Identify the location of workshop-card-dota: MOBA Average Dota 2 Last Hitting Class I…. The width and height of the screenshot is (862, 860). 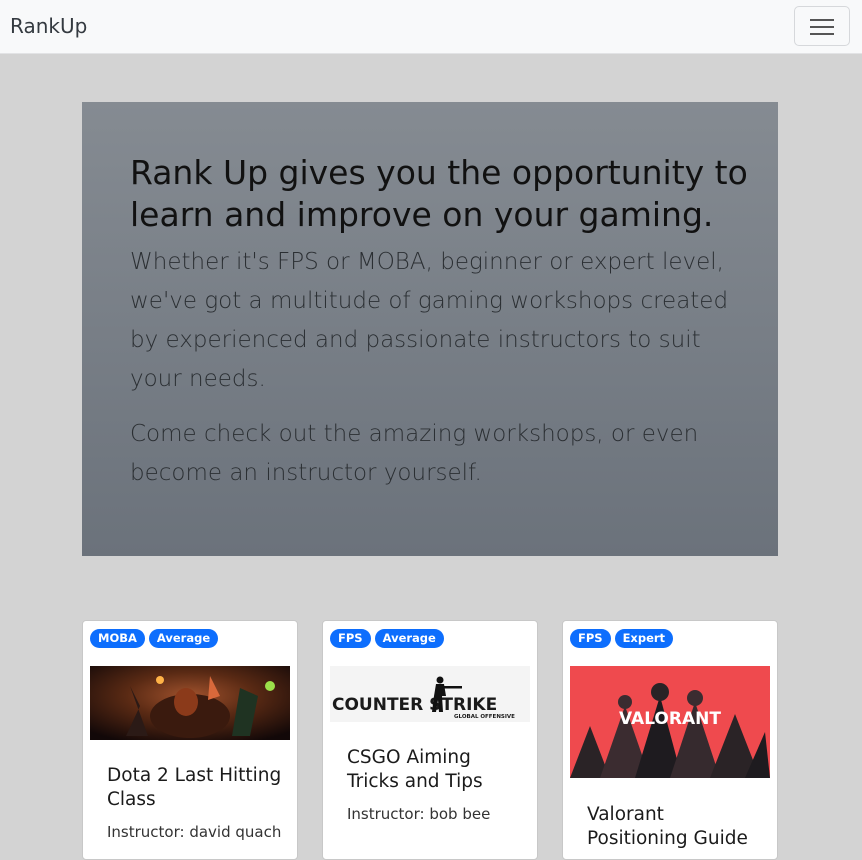
(190, 740).